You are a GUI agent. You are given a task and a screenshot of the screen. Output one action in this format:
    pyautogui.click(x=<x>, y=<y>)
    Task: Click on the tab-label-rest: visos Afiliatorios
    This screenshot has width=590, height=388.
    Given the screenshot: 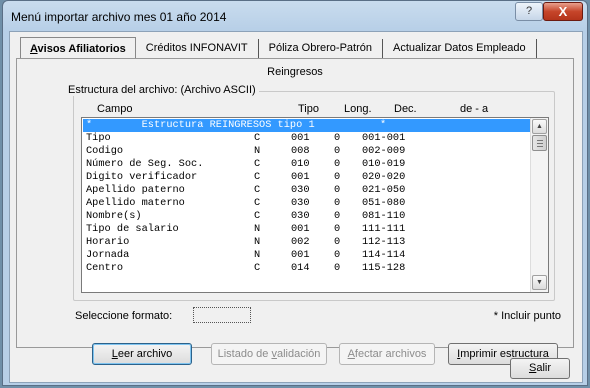 What is the action you would take?
    pyautogui.click(x=81, y=49)
    